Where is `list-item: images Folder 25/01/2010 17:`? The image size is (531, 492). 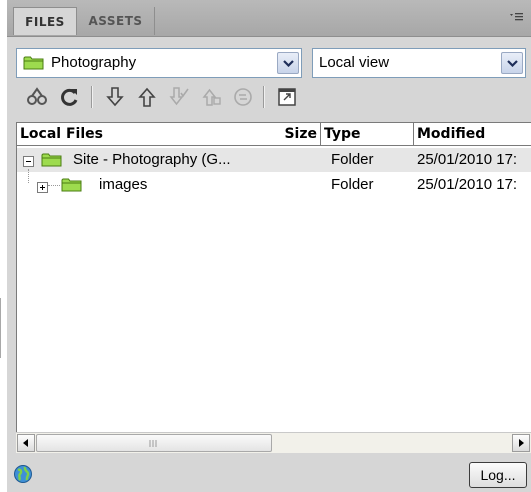
list-item: images Folder 25/01/2010 17: is located at coordinates (274, 183).